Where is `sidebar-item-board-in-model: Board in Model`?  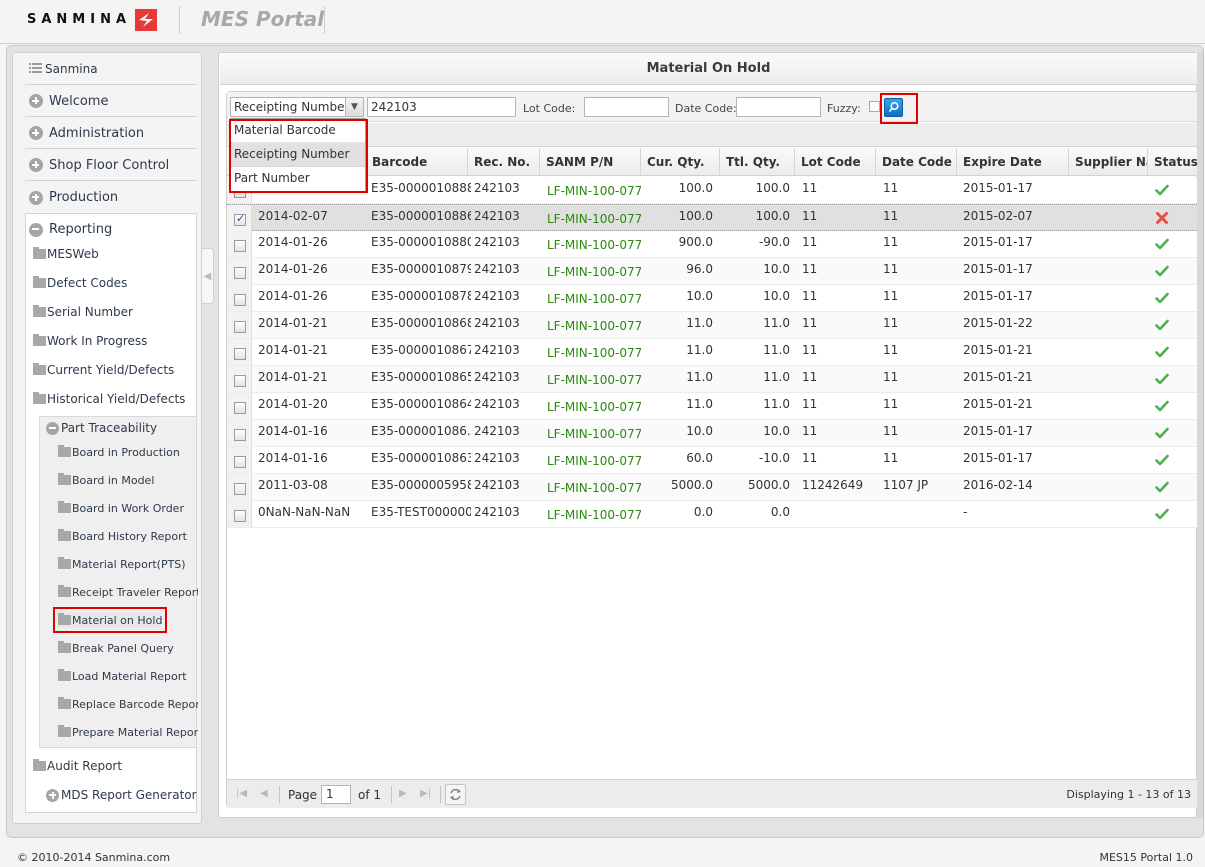
sidebar-item-board-in-model: Board in Model is located at coordinates (106, 480).